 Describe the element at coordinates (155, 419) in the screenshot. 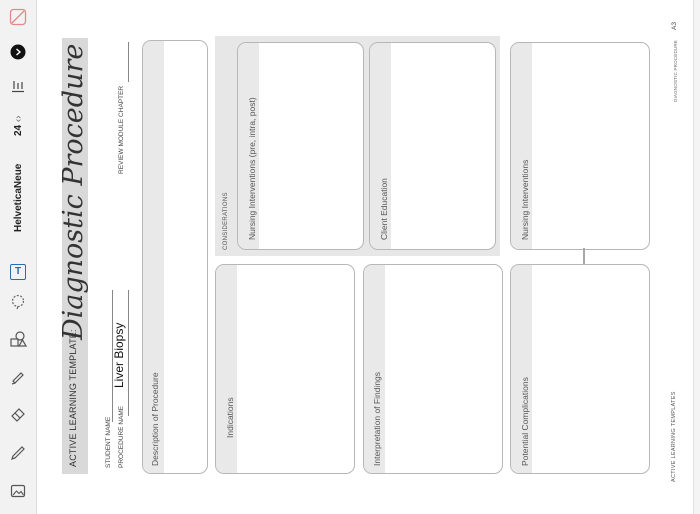

I see `description-label: Description of Procedure` at that location.